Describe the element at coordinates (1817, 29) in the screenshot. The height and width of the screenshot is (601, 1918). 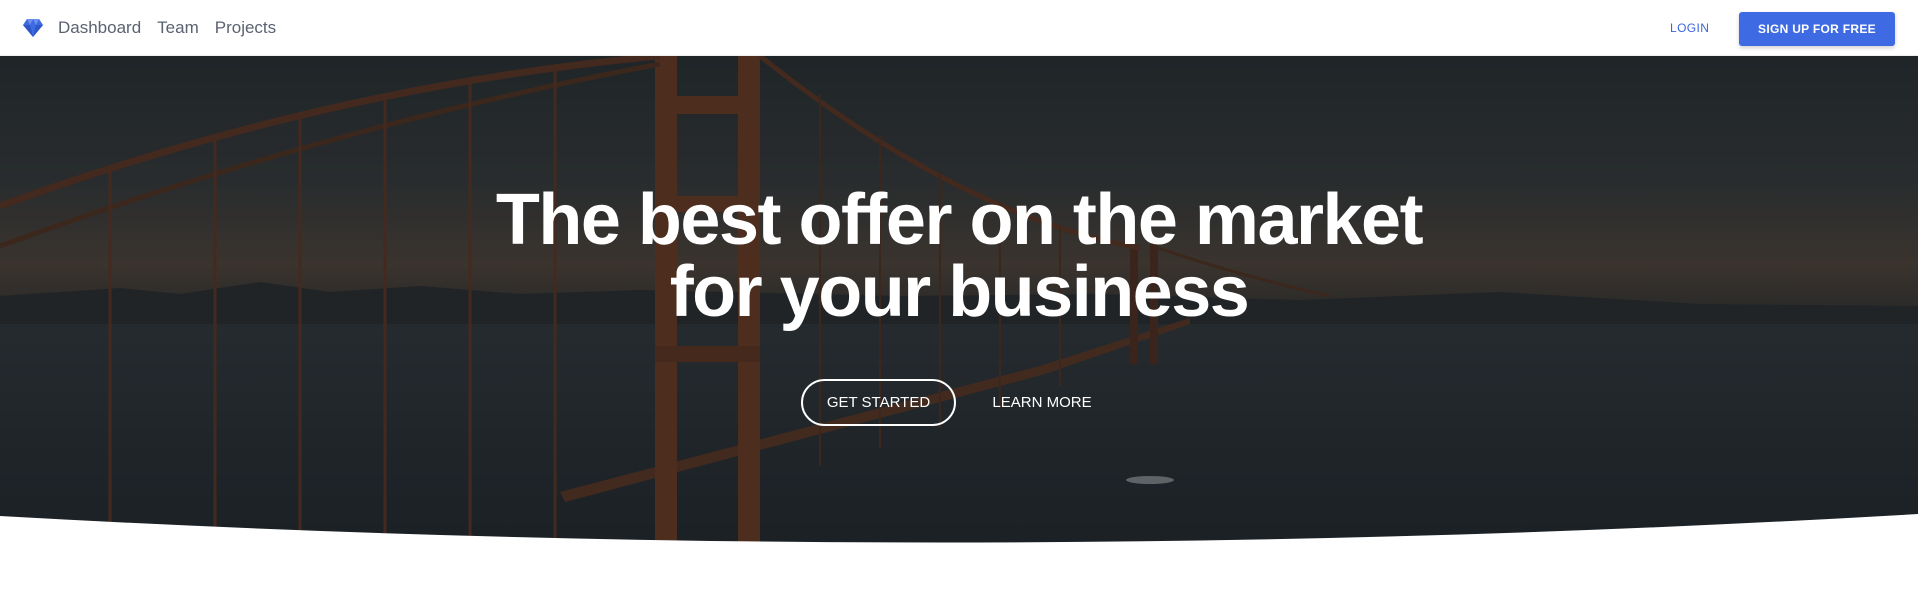
I see `signup-button: SIGN UP FOR FREE` at that location.